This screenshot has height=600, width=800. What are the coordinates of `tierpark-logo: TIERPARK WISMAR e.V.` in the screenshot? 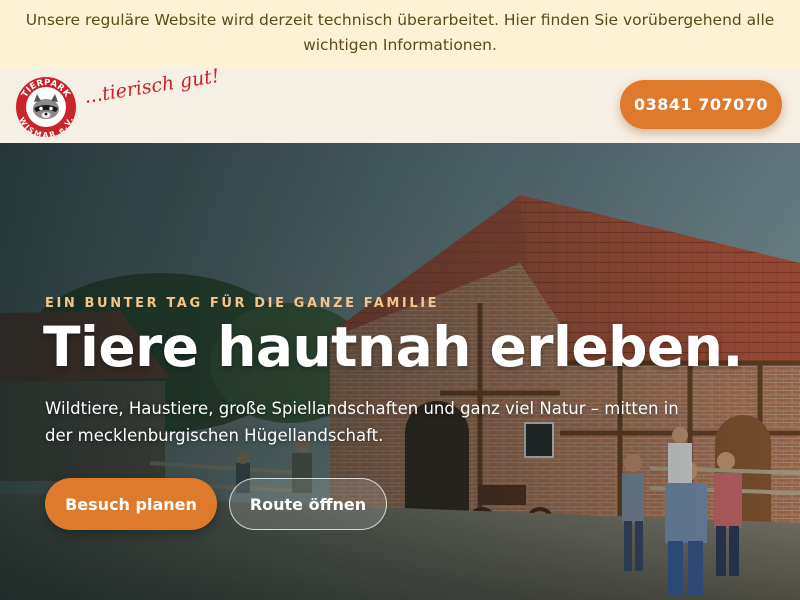 It's located at (46, 108).